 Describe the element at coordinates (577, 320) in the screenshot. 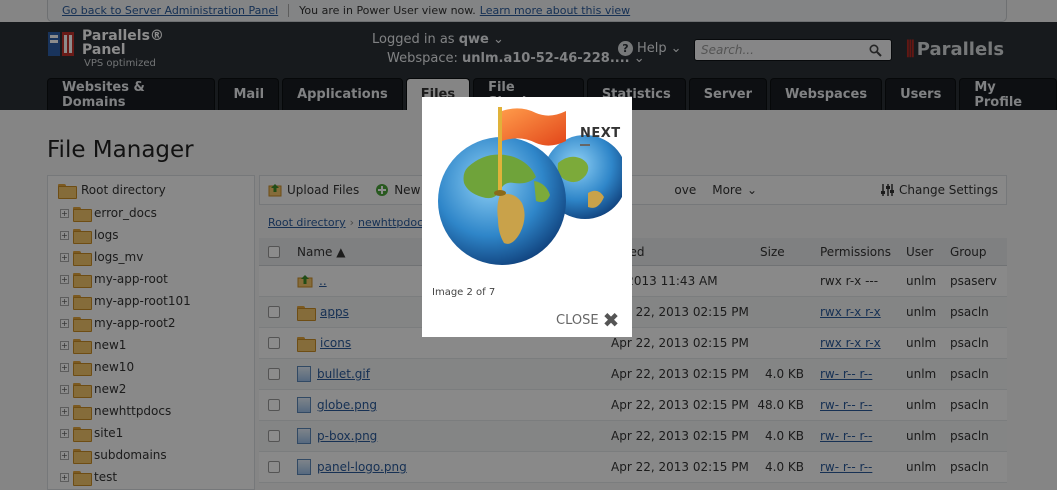

I see `close-label: CLOSE` at that location.